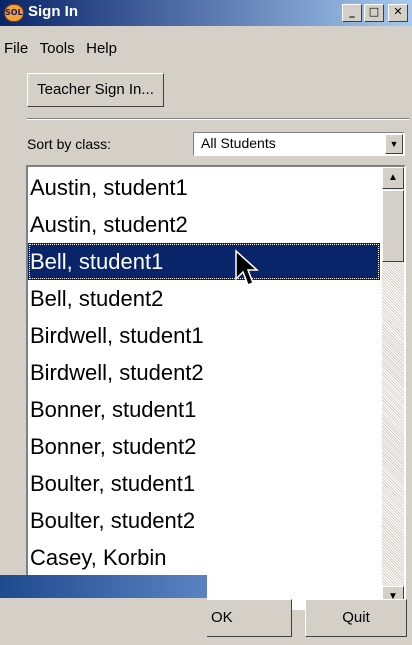  I want to click on list-item: Bonner, student1, so click(204, 409).